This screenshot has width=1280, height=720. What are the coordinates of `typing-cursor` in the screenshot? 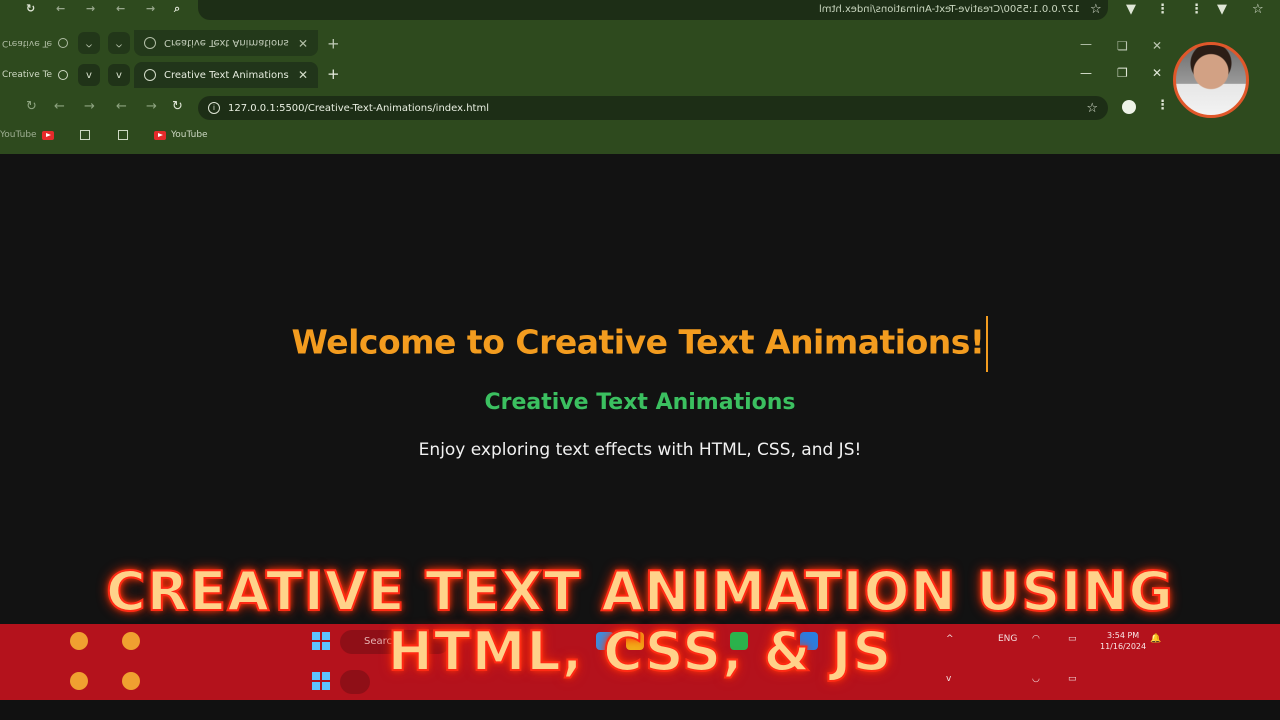 It's located at (987, 344).